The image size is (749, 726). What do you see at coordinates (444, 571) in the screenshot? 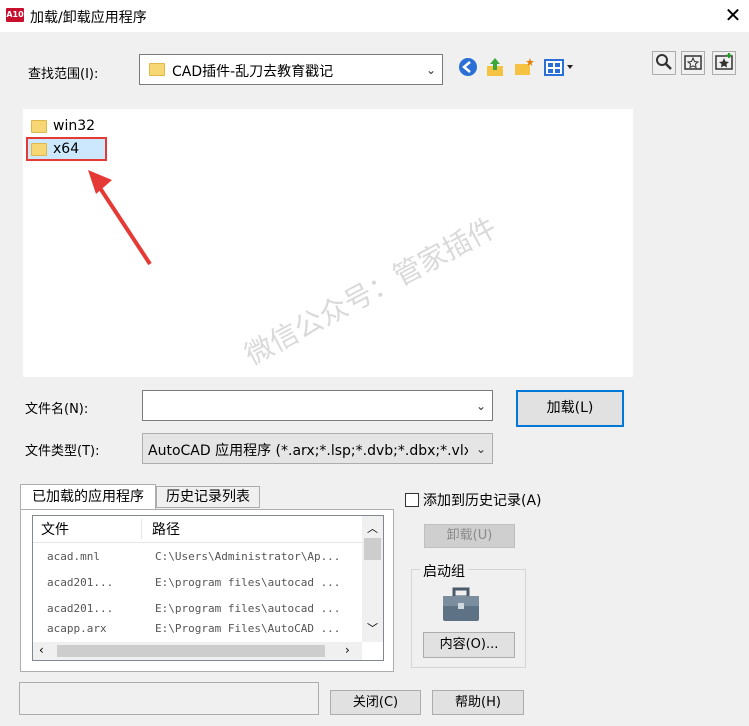
I see `startup-group-title: 启动组` at bounding box center [444, 571].